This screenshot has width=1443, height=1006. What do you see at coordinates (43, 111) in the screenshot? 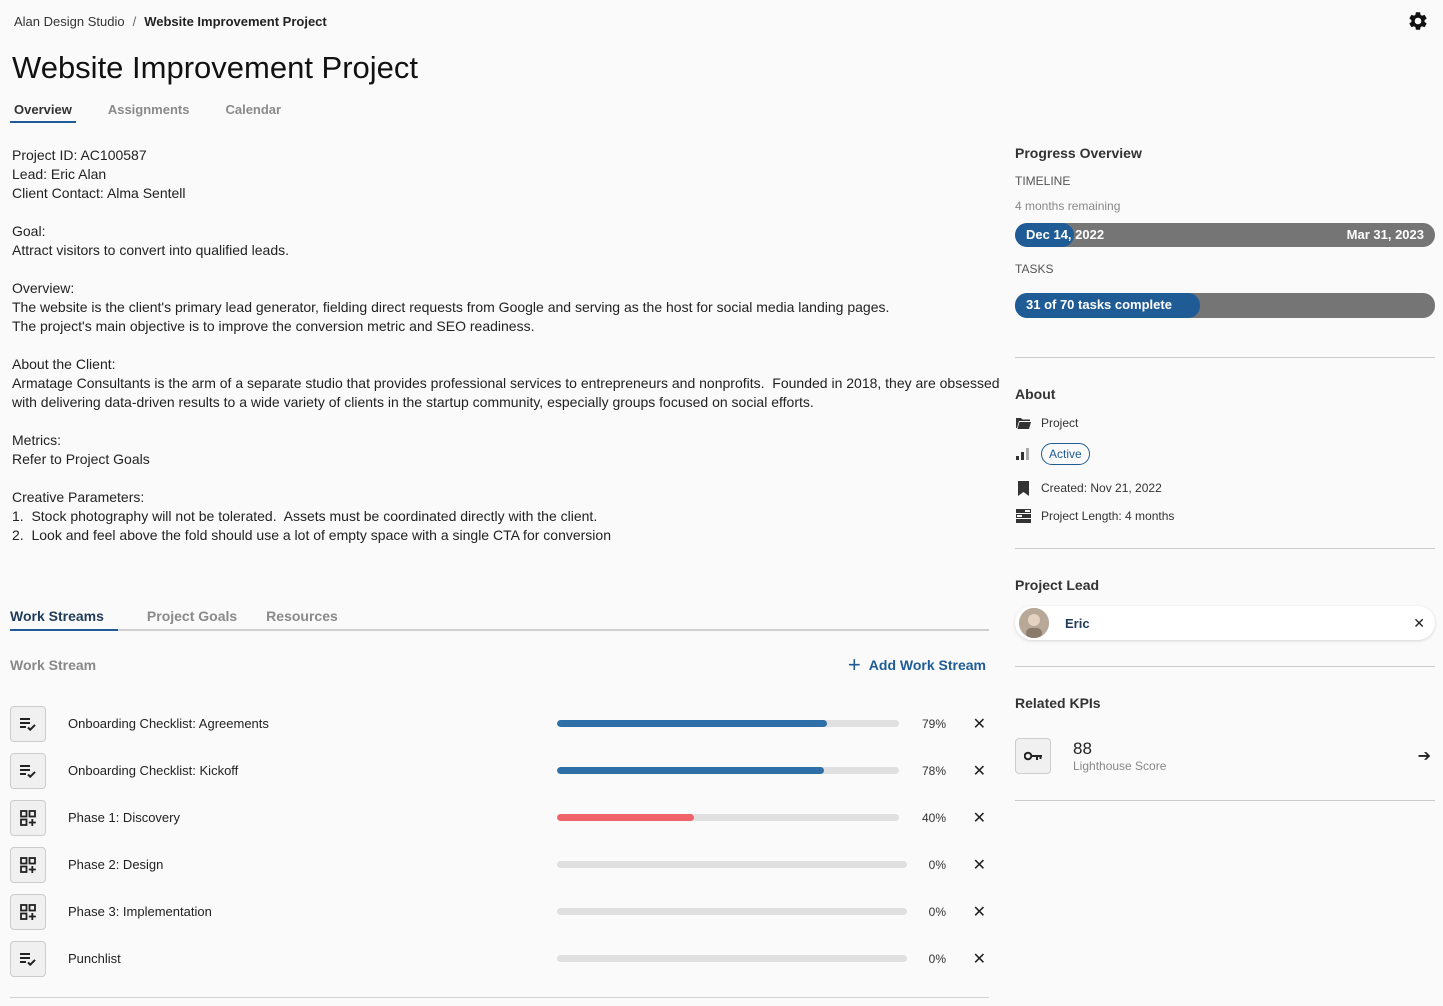
I see `tab-overview: Overview` at bounding box center [43, 111].